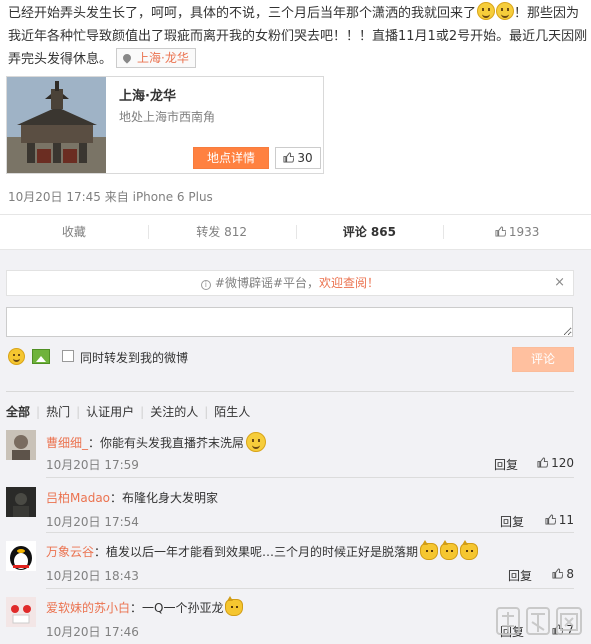 The image size is (591, 644). I want to click on comment-user: 爱软妹的苏小白, so click(88, 608).